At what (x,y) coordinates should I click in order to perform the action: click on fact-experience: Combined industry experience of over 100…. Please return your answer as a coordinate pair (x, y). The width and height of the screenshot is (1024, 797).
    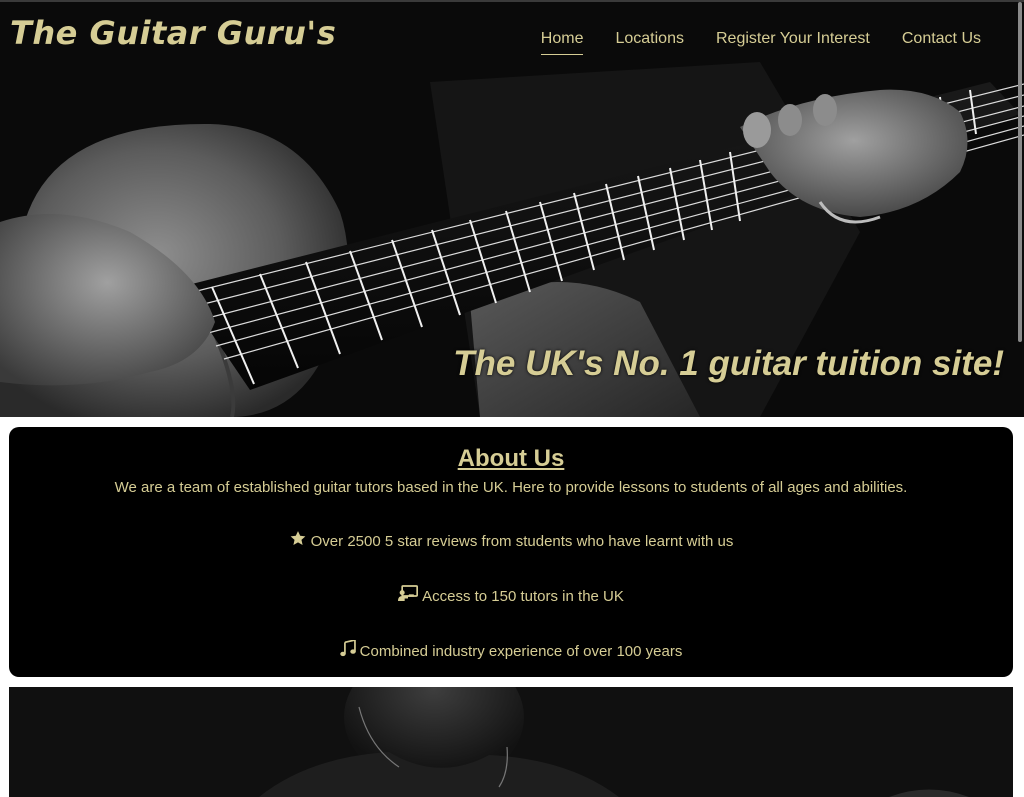
    Looking at the image, I should click on (511, 651).